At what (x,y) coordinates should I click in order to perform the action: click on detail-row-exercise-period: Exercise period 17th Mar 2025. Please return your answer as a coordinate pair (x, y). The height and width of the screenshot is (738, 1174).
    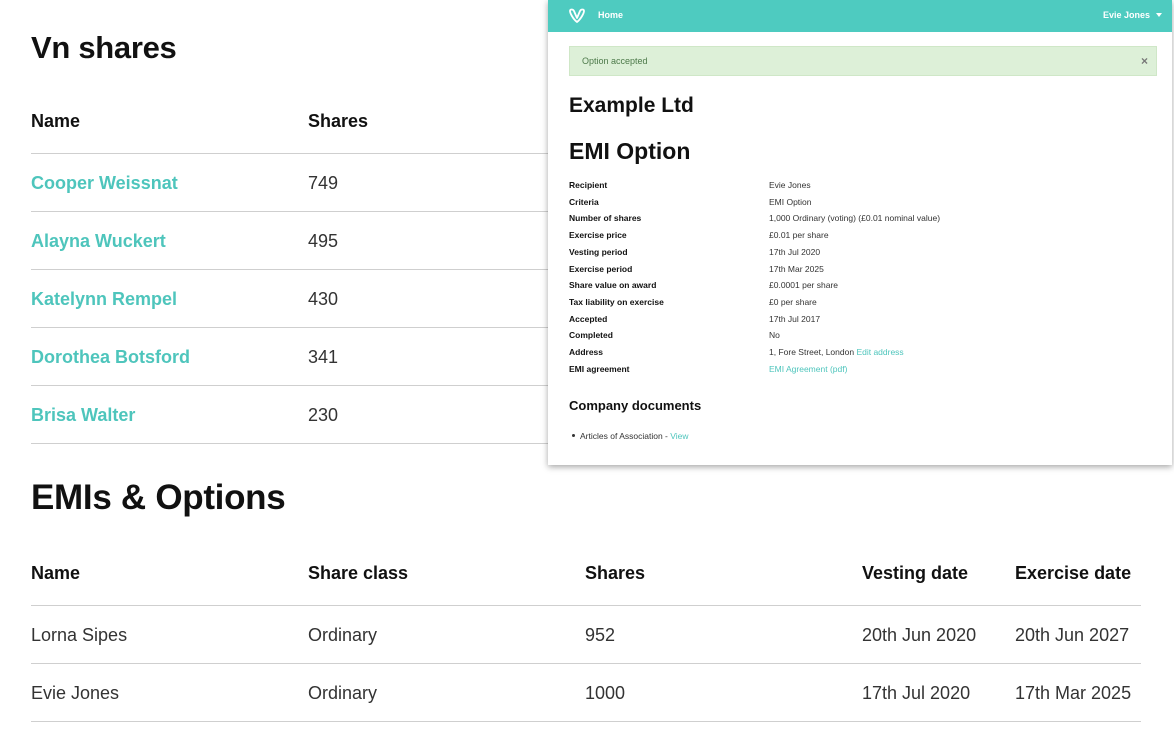
    Looking at the image, I should click on (849, 271).